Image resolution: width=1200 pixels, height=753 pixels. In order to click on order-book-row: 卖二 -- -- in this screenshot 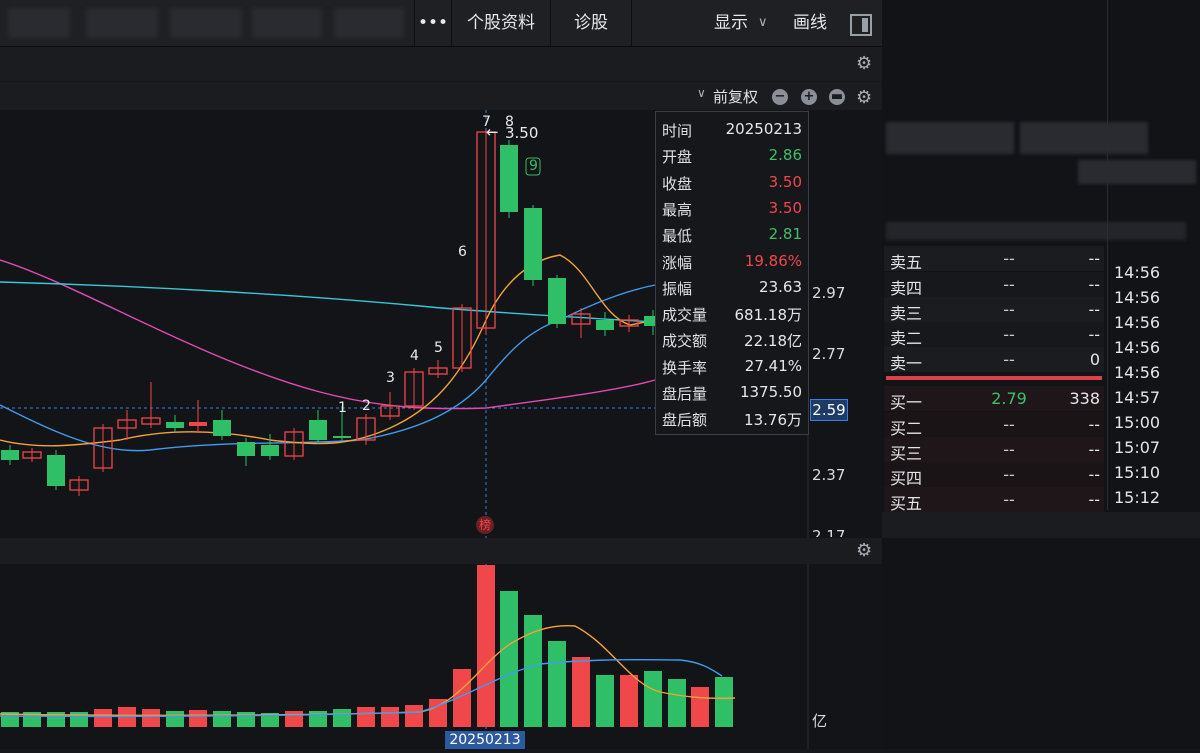, I will do `click(994, 335)`.